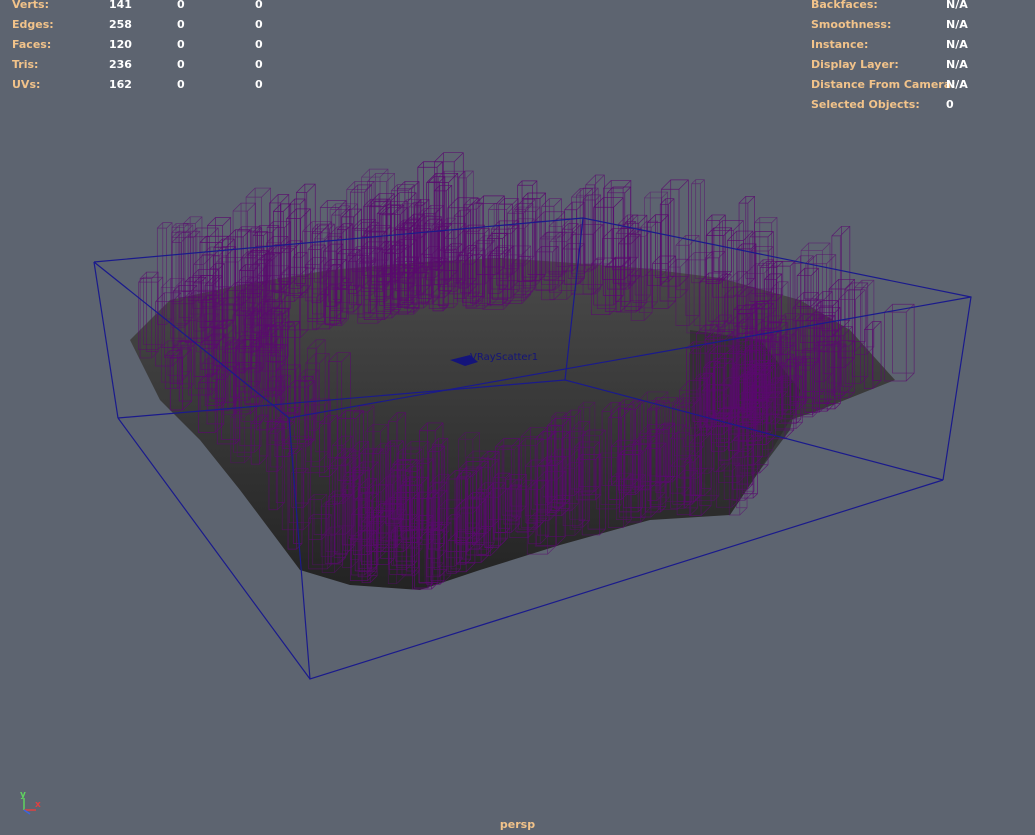  Describe the element at coordinates (168, 65) in the screenshot. I see `hud-row: Tris: 236 0 0` at that location.